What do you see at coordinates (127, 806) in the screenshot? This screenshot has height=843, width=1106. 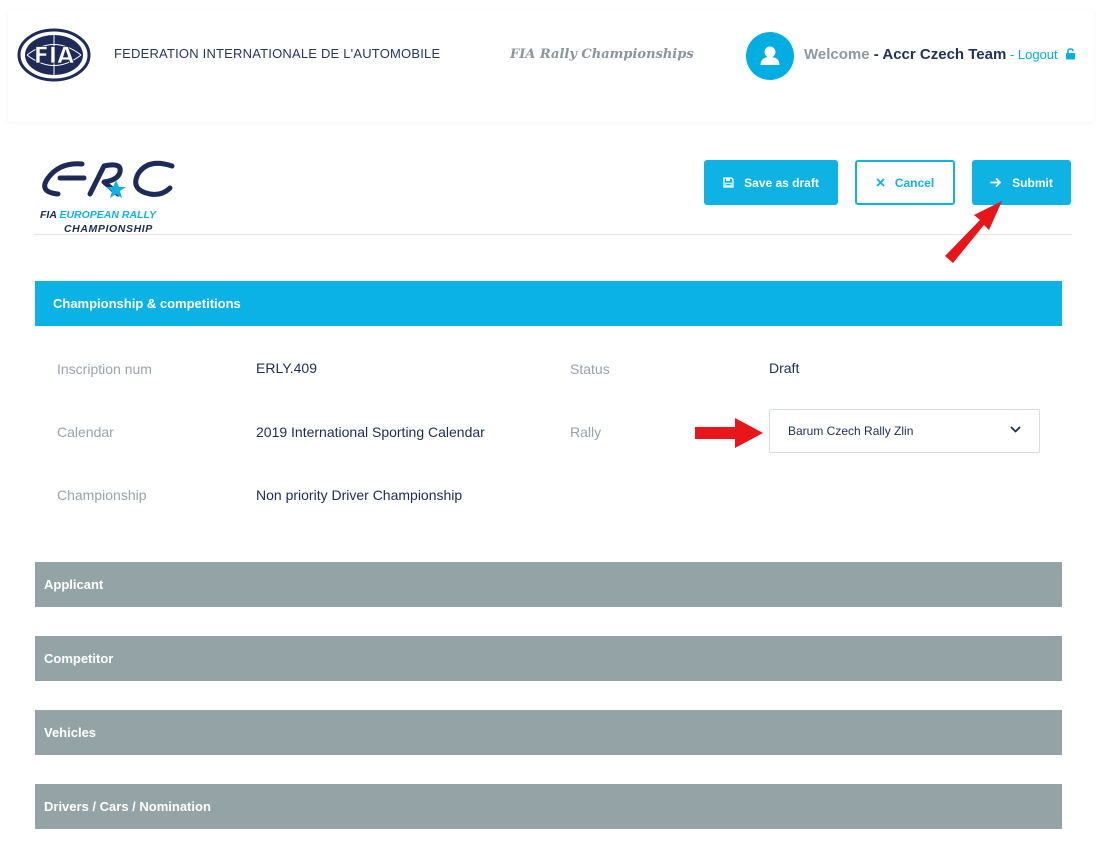 I see `section-title: Drivers / Cars / Nomination` at bounding box center [127, 806].